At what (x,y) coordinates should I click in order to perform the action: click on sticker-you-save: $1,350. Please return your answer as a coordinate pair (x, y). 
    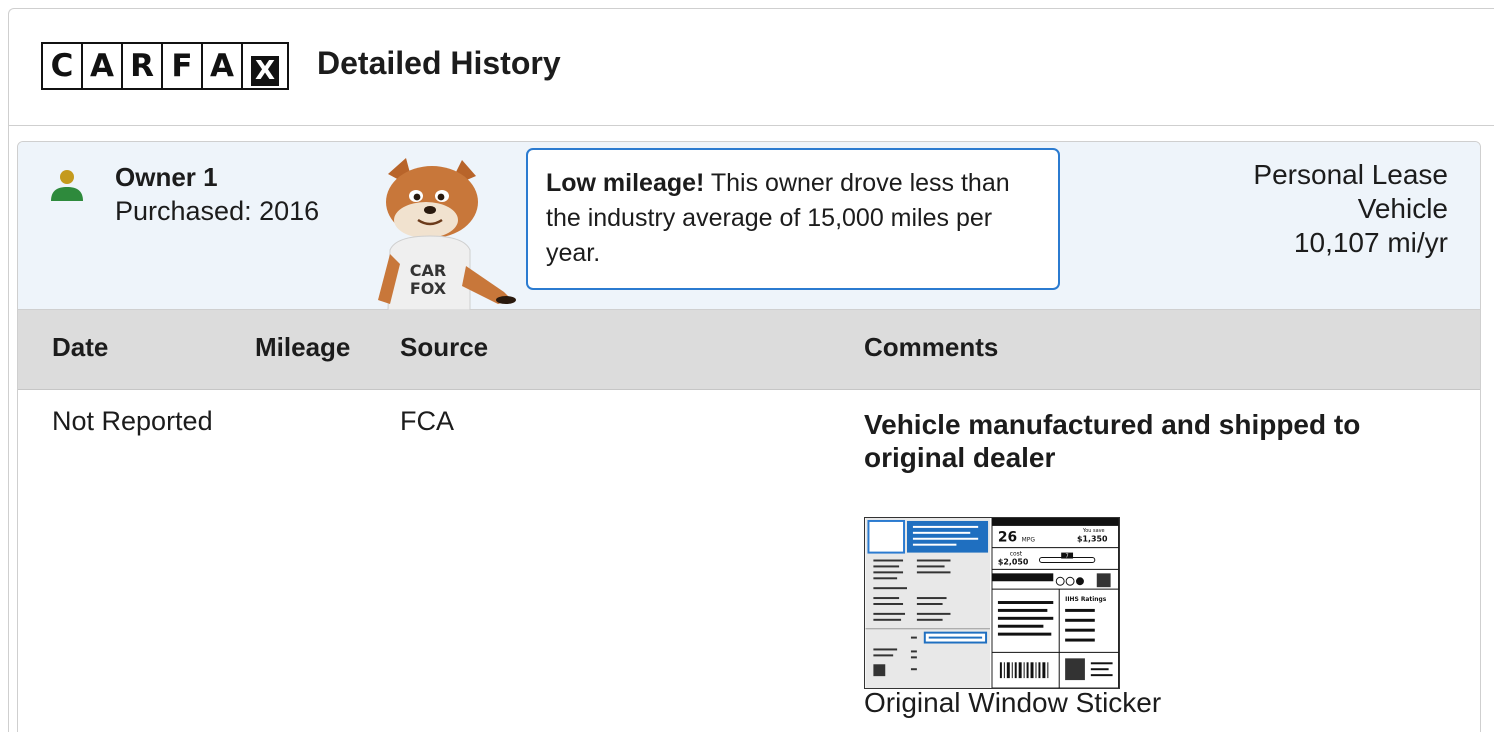
    Looking at the image, I should click on (1092, 539).